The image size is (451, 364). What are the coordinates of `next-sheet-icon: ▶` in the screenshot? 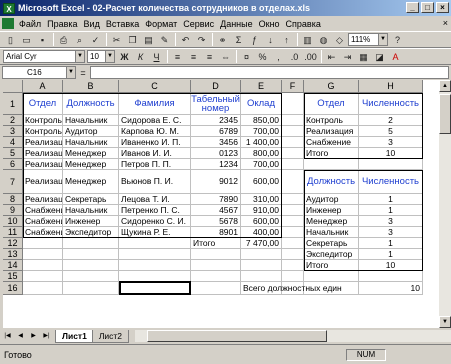 It's located at (33, 336).